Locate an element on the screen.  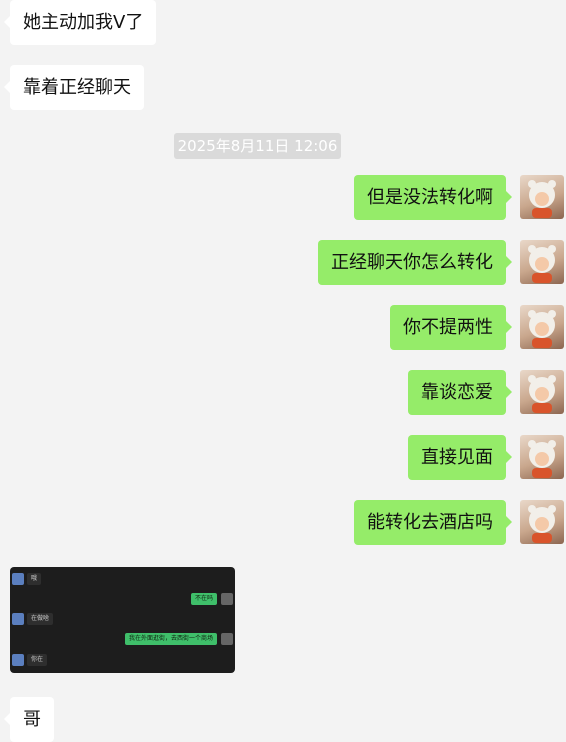
mini-incoming-message: 哦 is located at coordinates (34, 579).